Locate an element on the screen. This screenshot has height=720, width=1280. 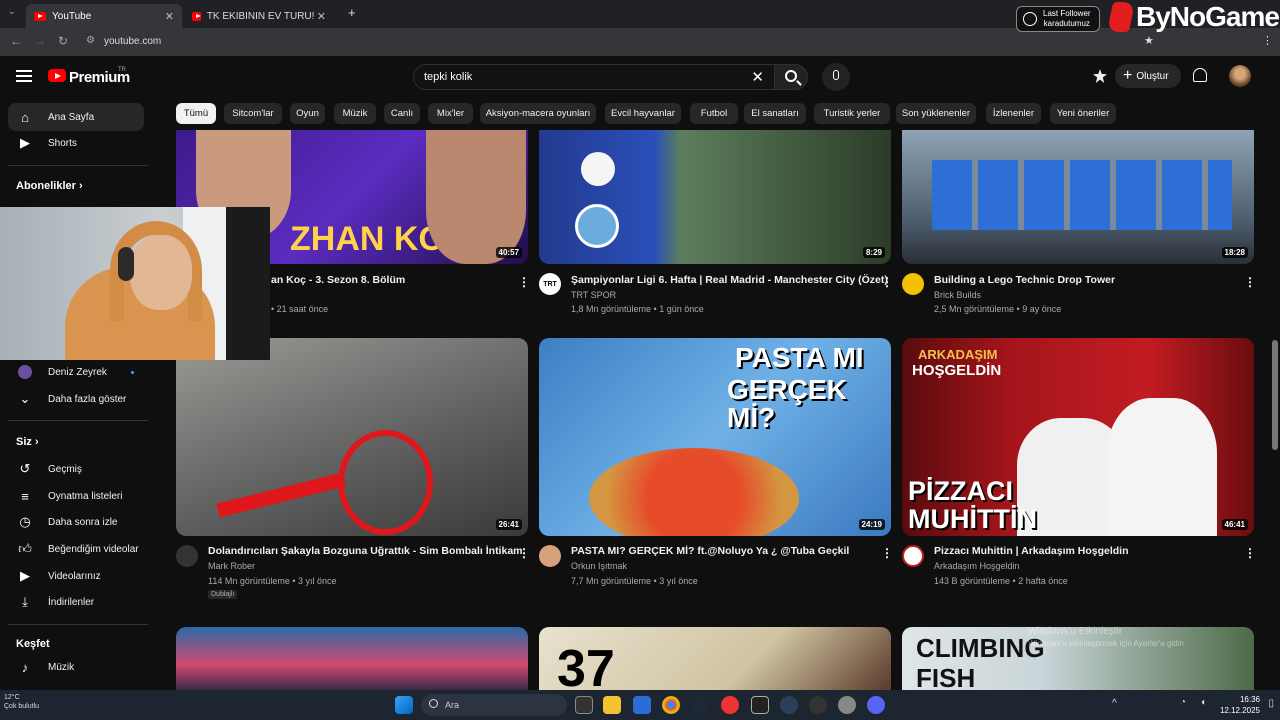
wifi-icon: ◔ is located at coordinates (1183, 702).